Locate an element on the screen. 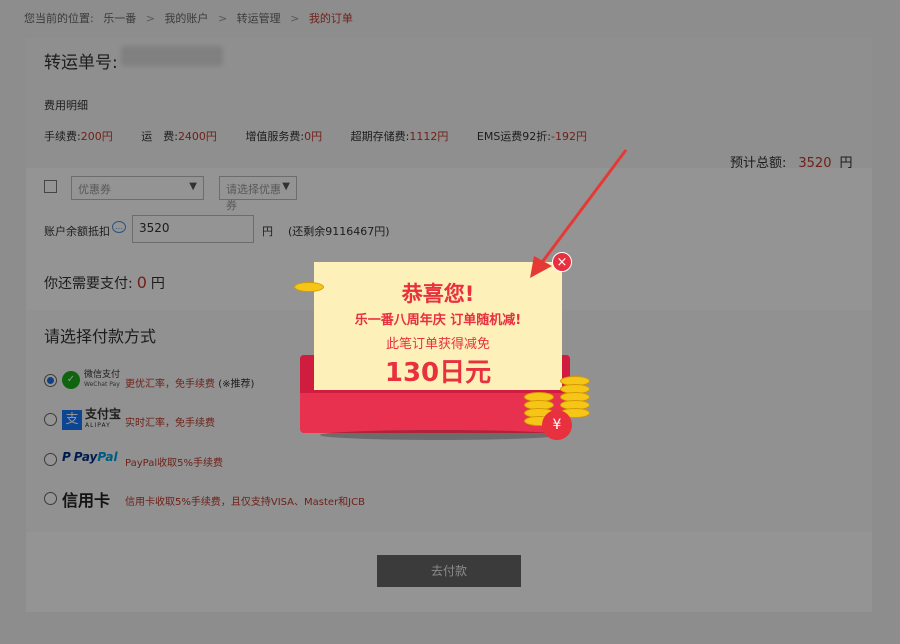 The image size is (900, 644). red-arrow-icon is located at coordinates (579, 213).